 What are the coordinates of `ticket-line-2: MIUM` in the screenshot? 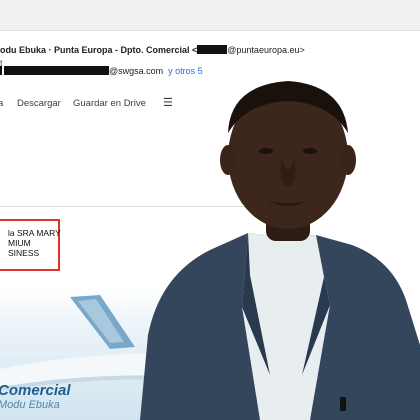 It's located at (19, 243).